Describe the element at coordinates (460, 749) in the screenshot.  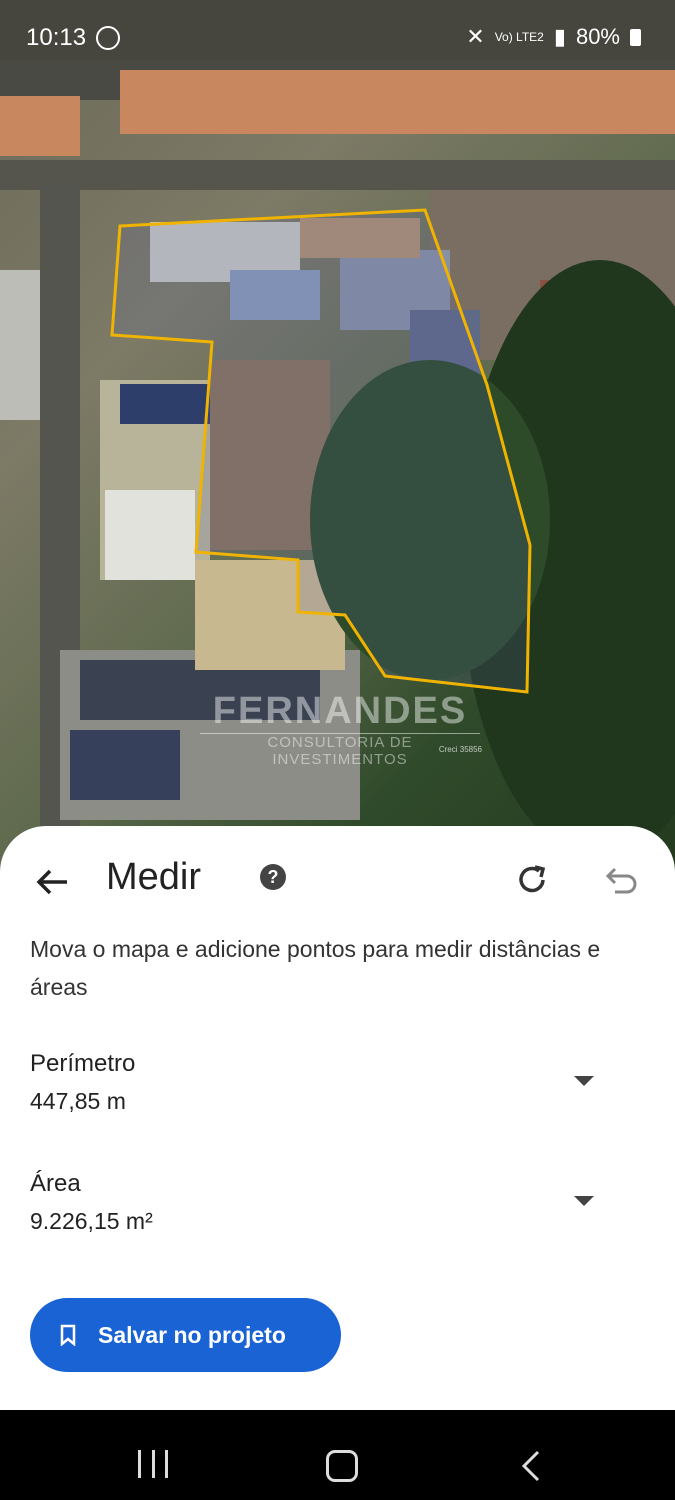
I see `watermark-creci: Creci 35856` at that location.